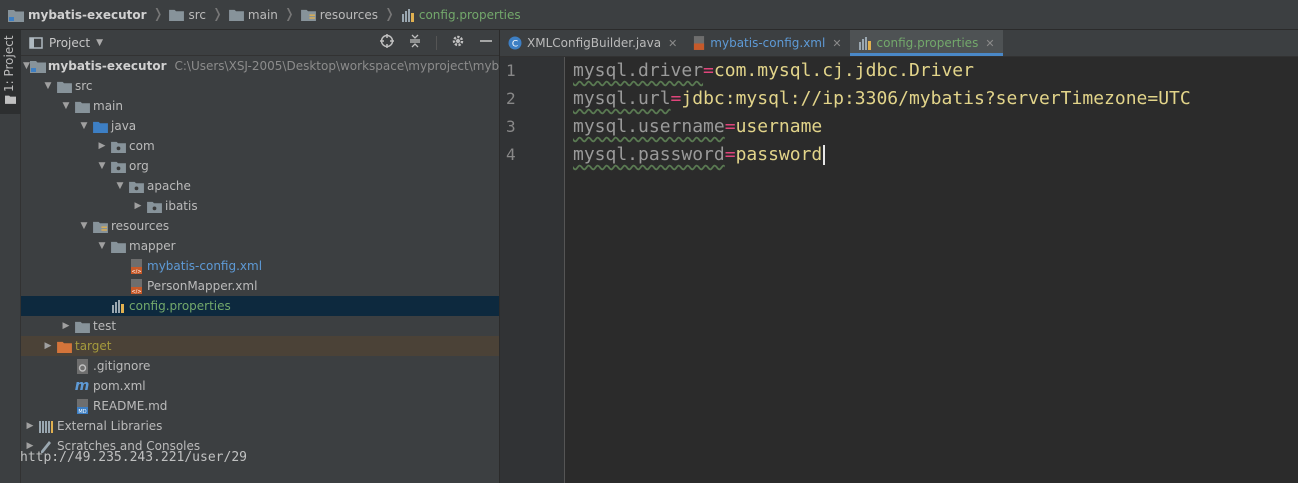  I want to click on tree-row-mapper: ▼ mapper, so click(260, 246).